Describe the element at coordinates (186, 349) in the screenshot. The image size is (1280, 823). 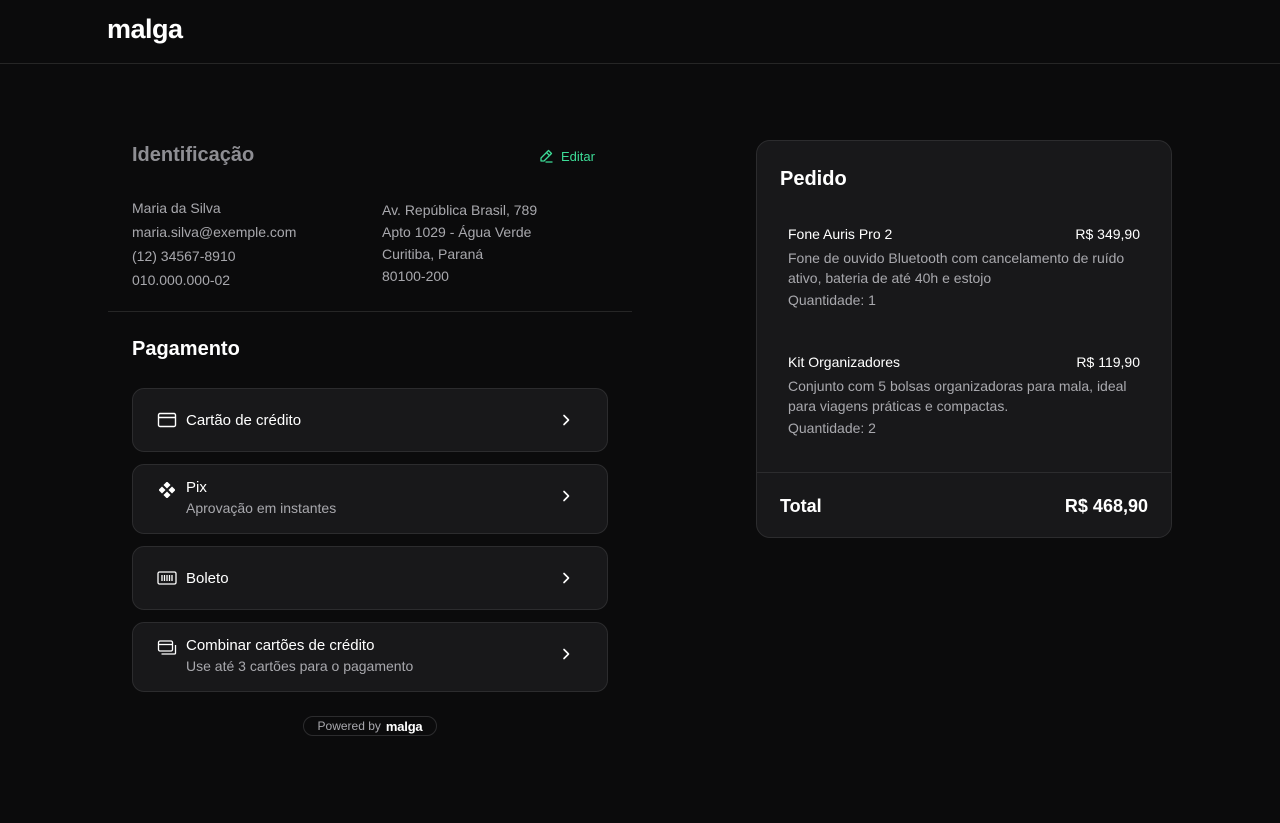
I see `payment-title: Pagamento` at that location.